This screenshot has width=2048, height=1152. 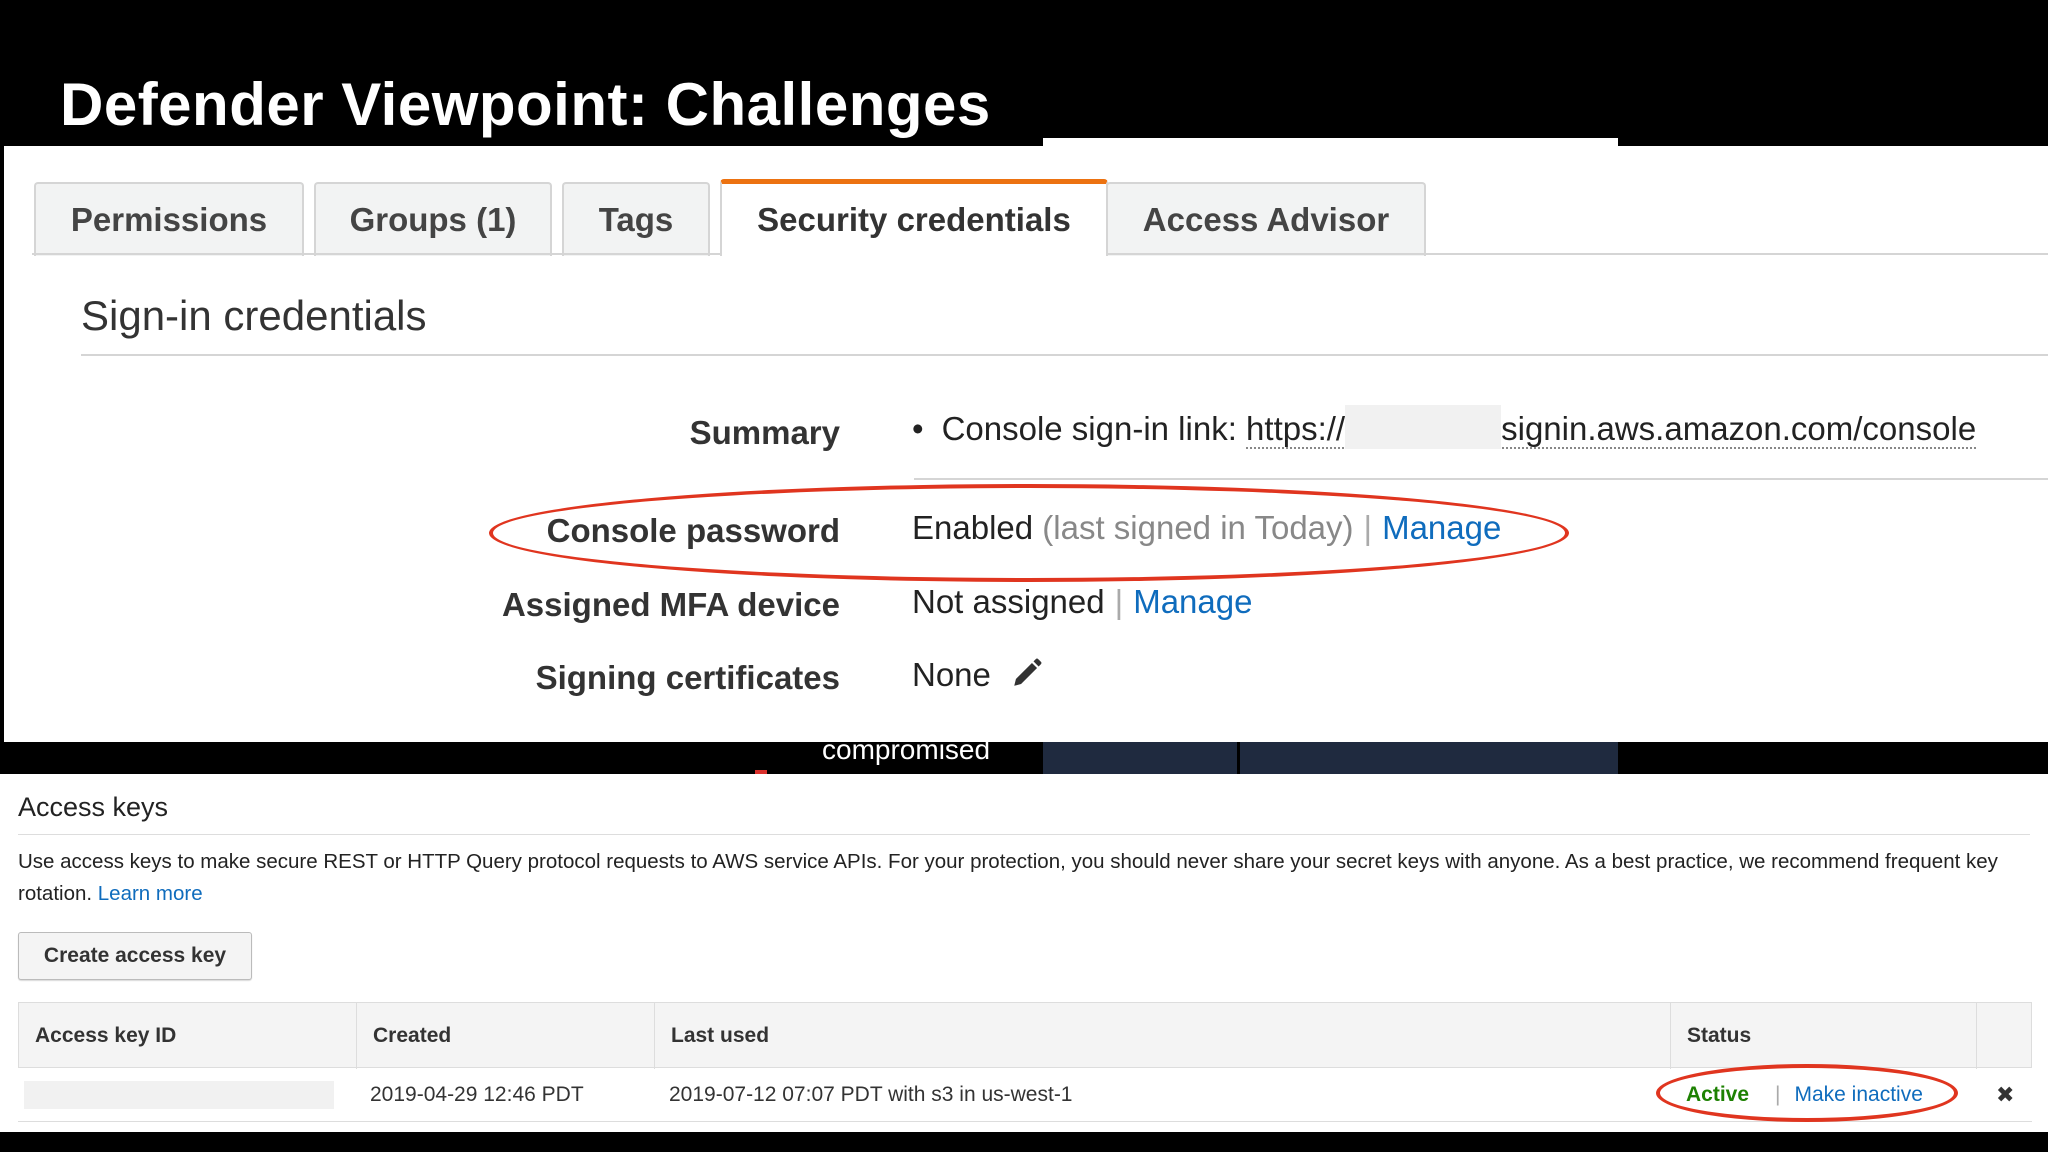 What do you see at coordinates (169, 219) in the screenshot?
I see `tab-permissions: Permissions` at bounding box center [169, 219].